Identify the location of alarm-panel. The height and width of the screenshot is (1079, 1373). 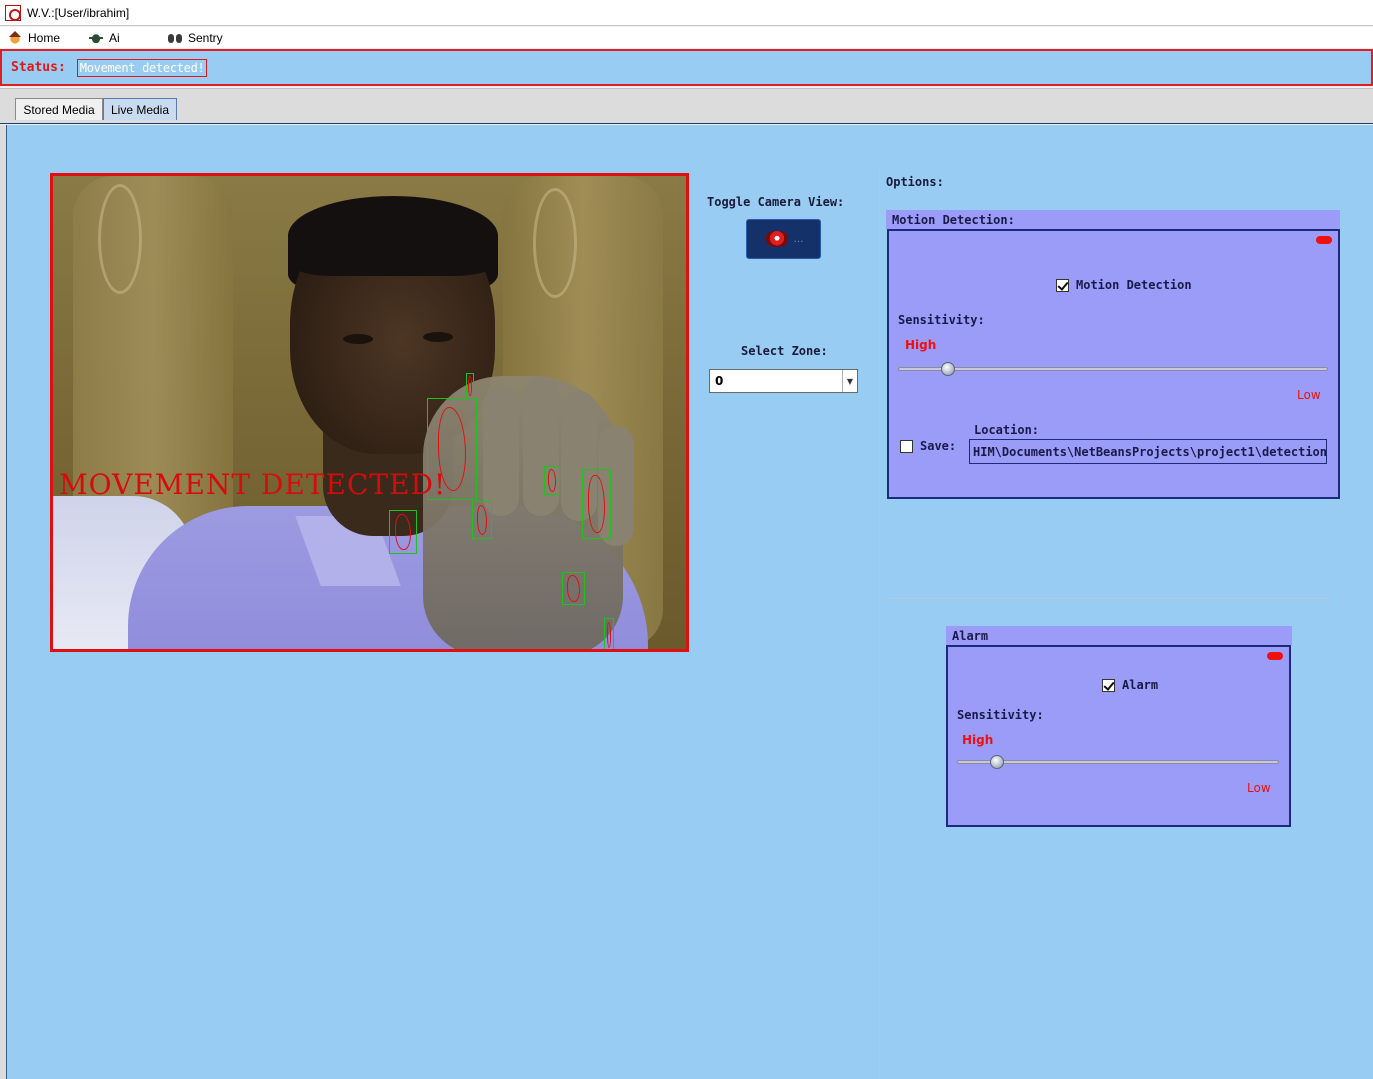
(1118, 736).